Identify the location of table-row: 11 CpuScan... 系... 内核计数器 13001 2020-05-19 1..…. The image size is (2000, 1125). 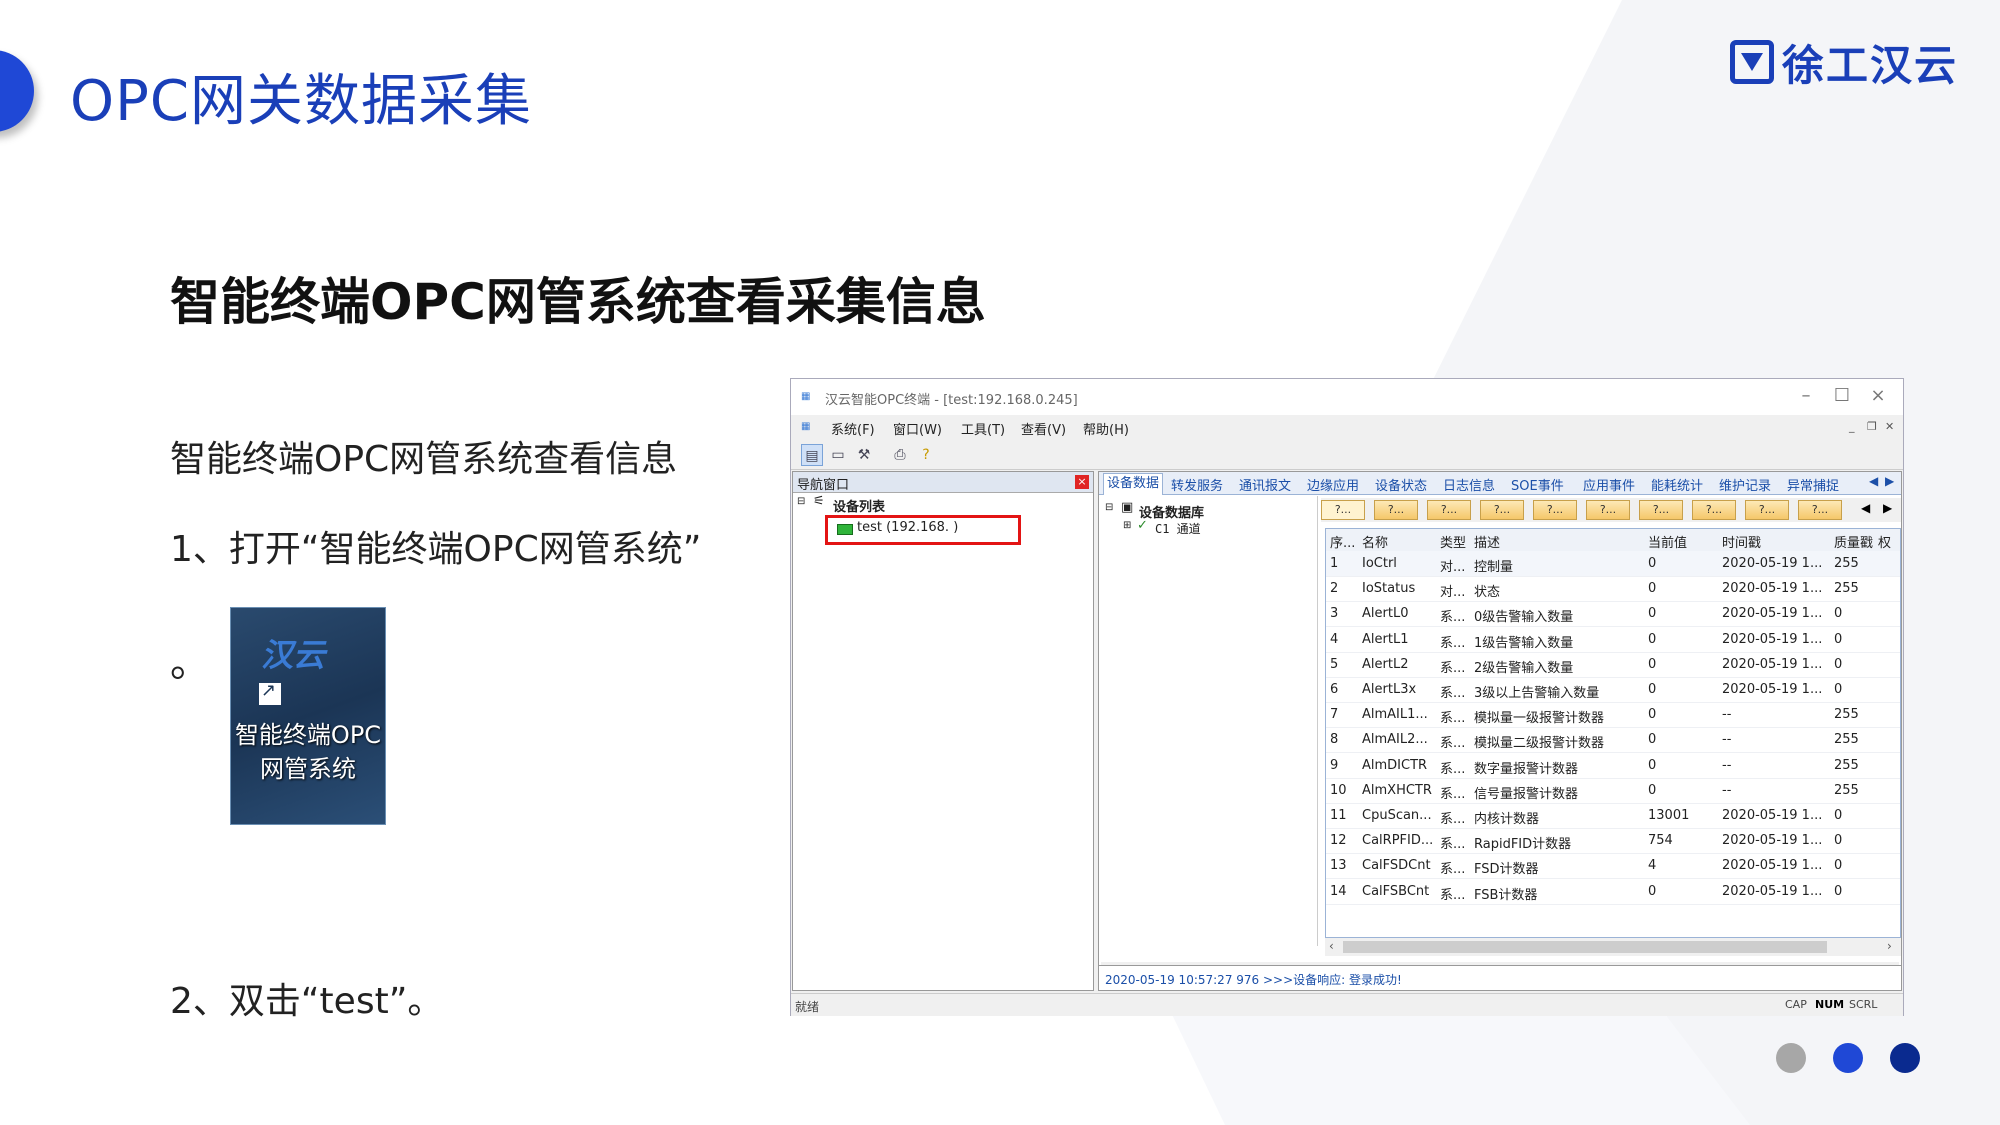
(1613, 816).